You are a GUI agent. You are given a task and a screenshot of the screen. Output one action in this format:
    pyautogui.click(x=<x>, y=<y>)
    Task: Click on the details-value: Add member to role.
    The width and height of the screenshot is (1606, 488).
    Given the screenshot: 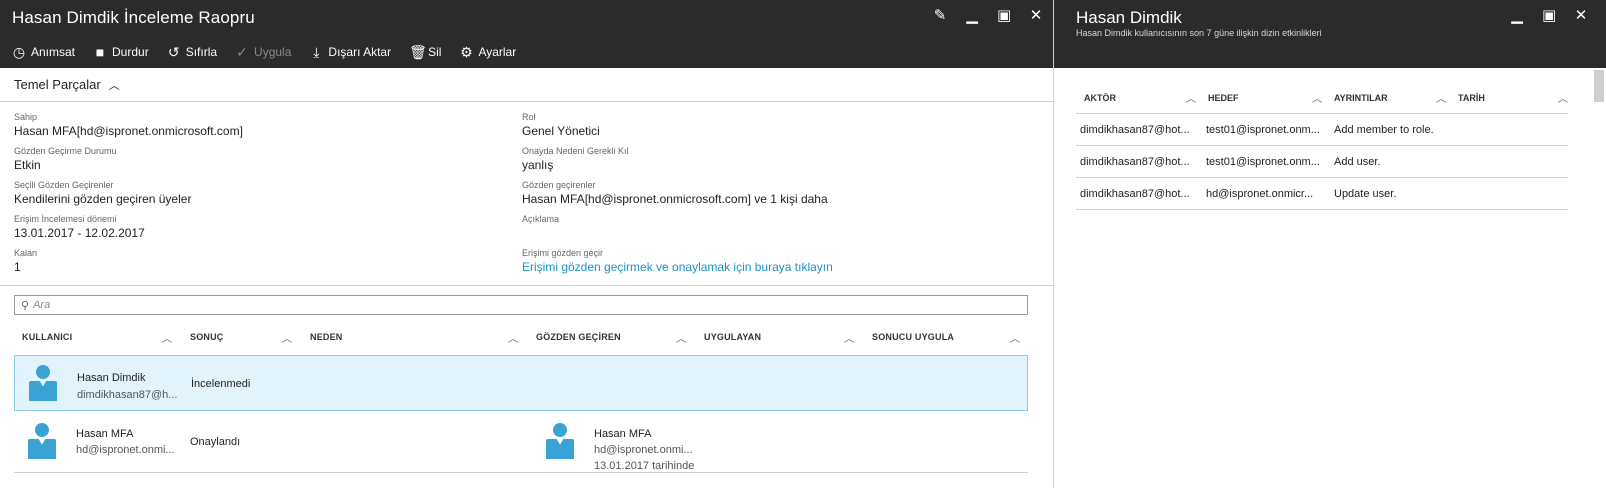 What is the action you would take?
    pyautogui.click(x=1384, y=130)
    